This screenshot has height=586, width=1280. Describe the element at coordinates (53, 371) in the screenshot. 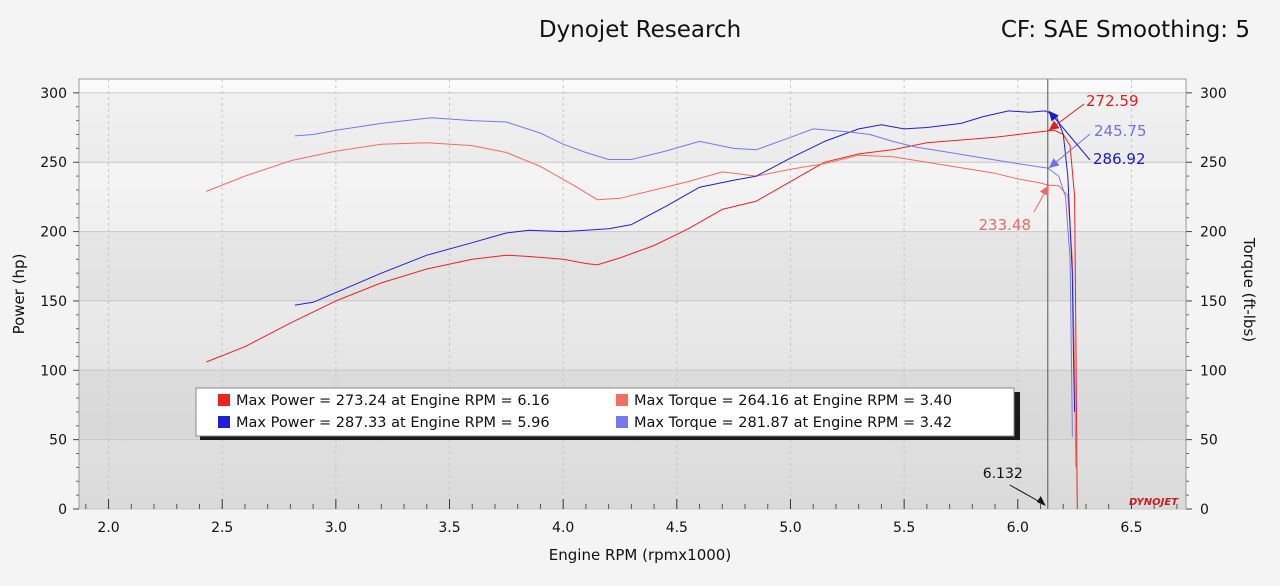

I see `y-tick-label-left: 100` at that location.